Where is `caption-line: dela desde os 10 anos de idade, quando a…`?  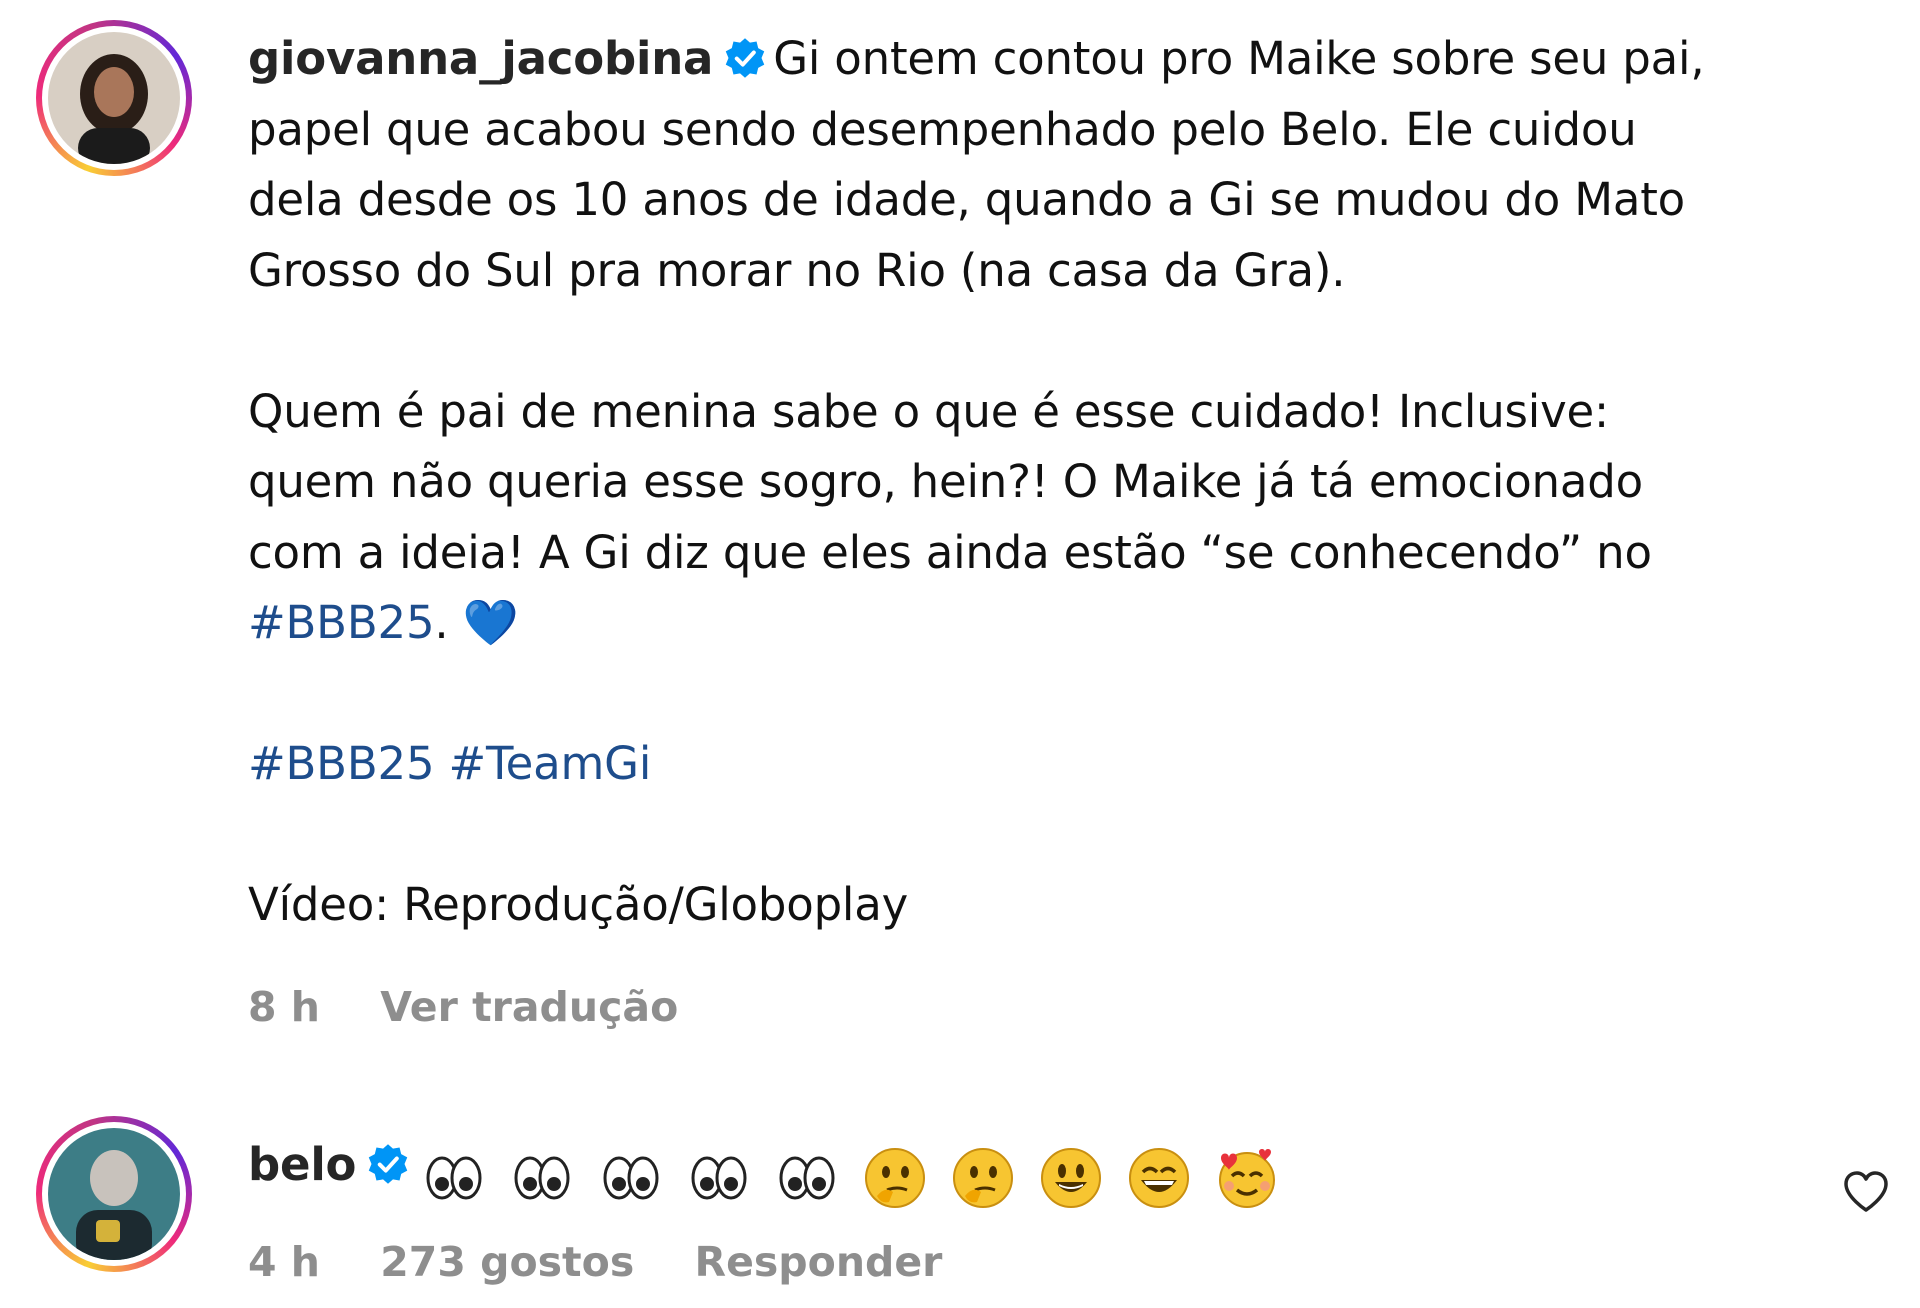
caption-line: dela desde os 10 anos de idade, quando a… is located at coordinates (966, 199).